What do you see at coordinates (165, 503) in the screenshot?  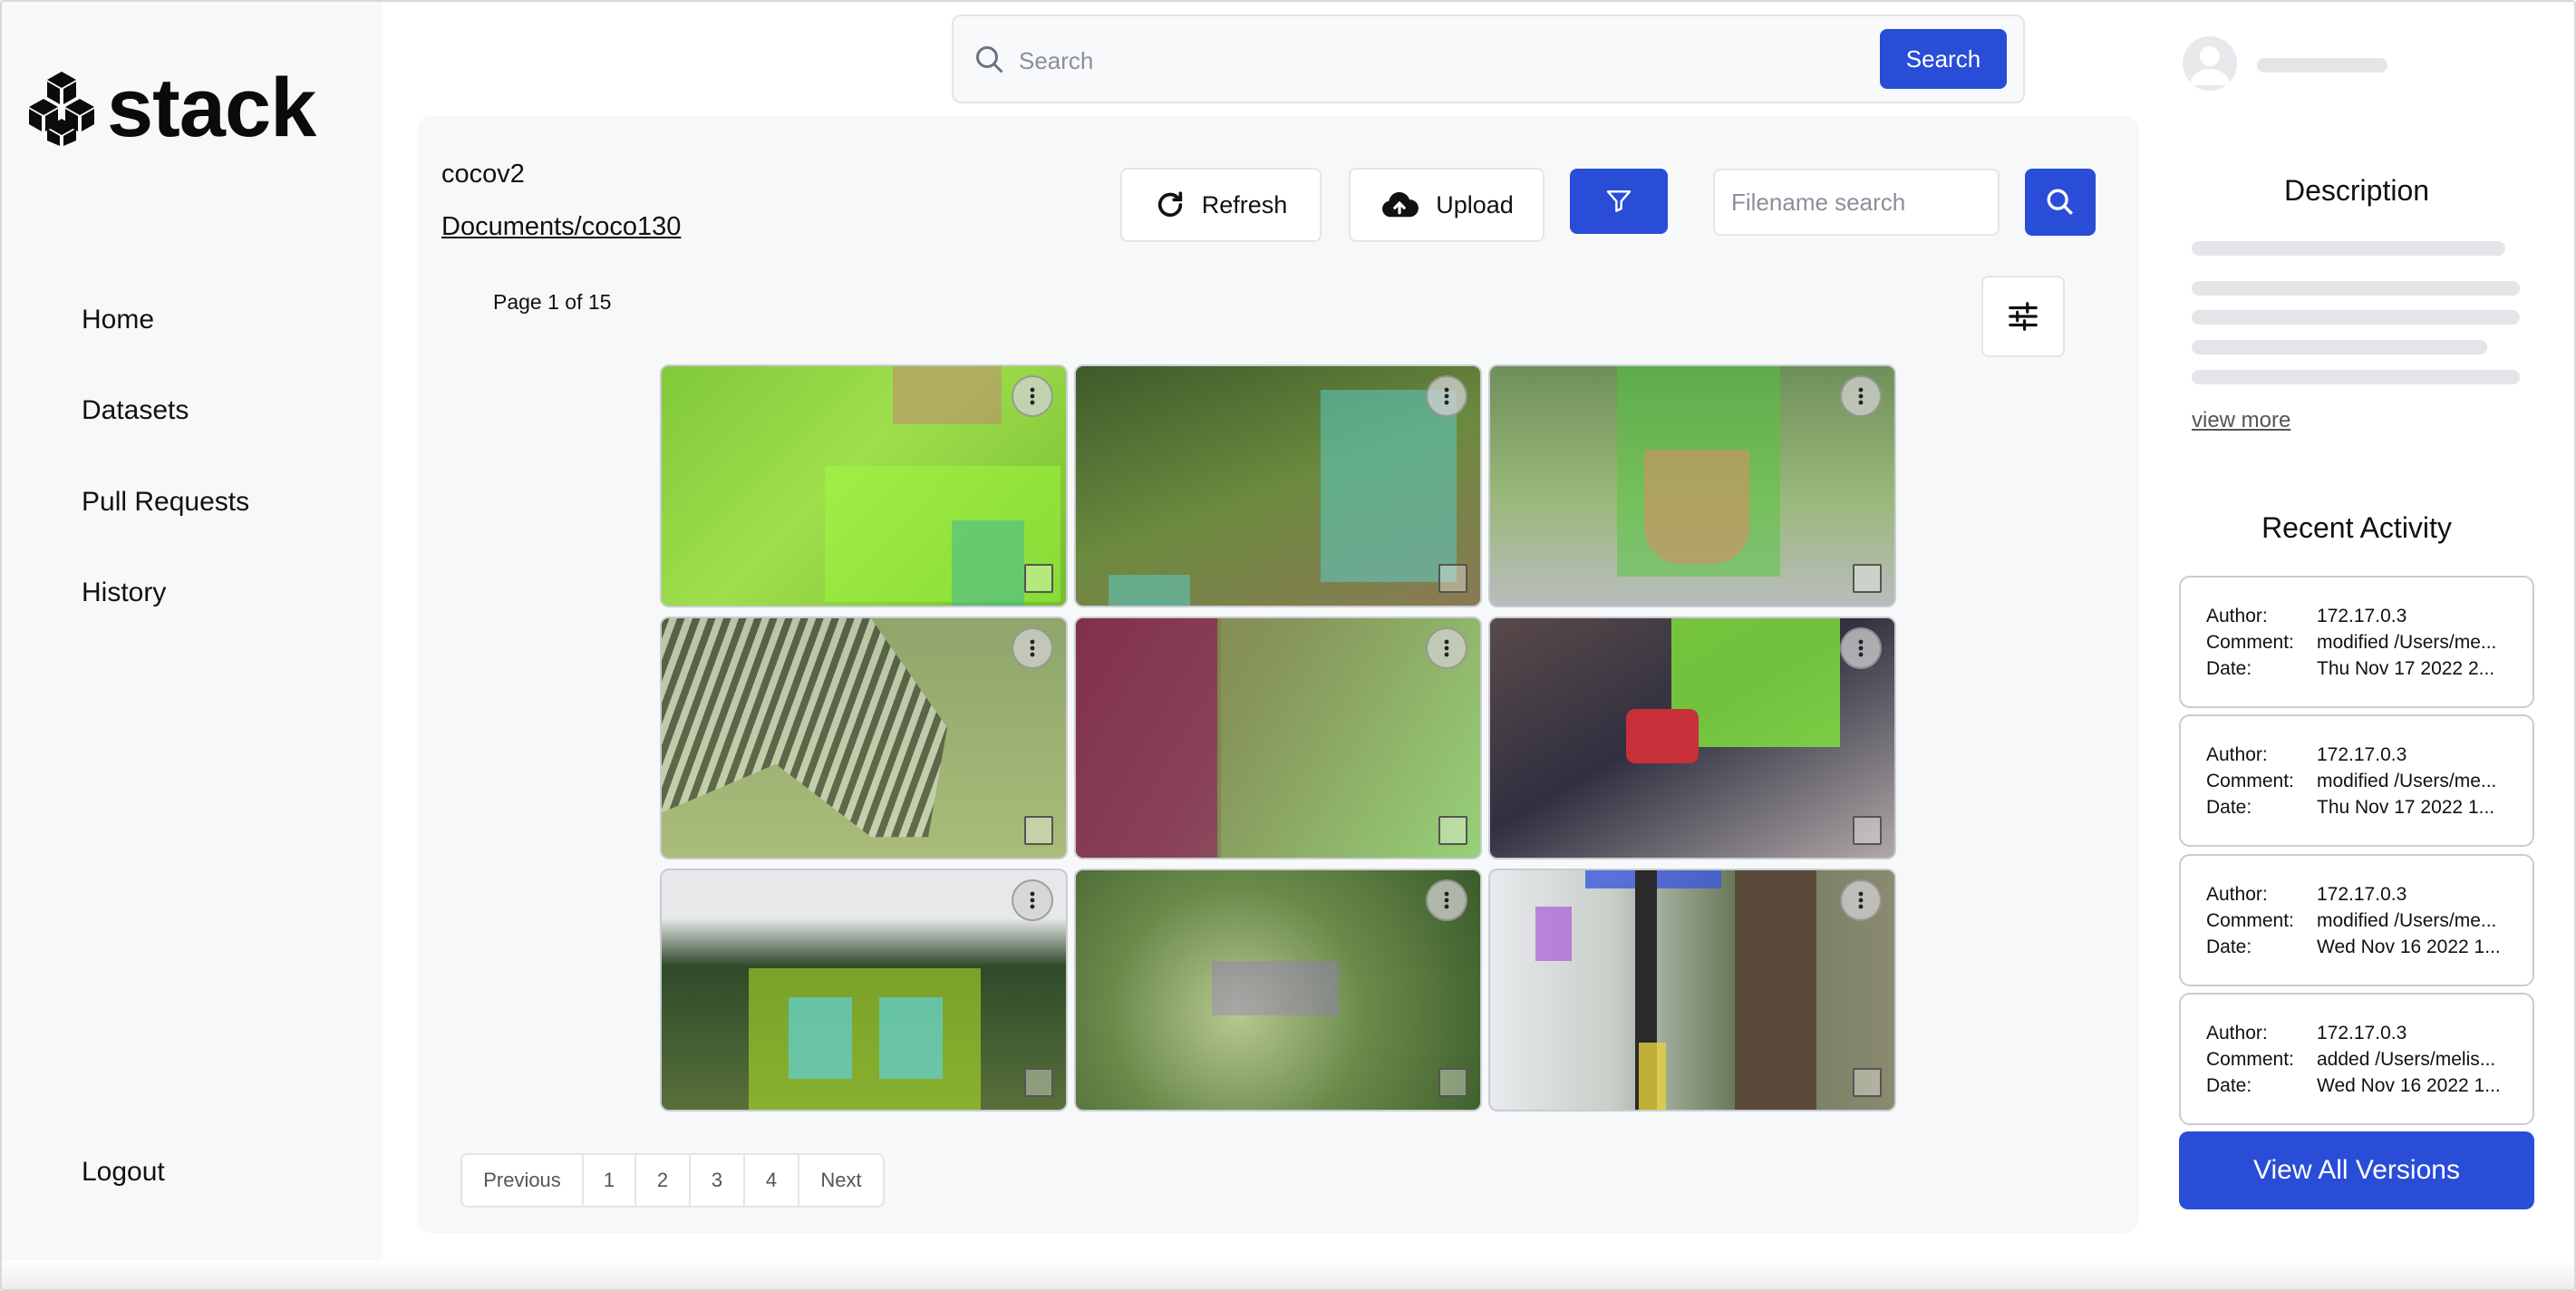 I see `sidebar-item-pull-requests: Pull Requests` at bounding box center [165, 503].